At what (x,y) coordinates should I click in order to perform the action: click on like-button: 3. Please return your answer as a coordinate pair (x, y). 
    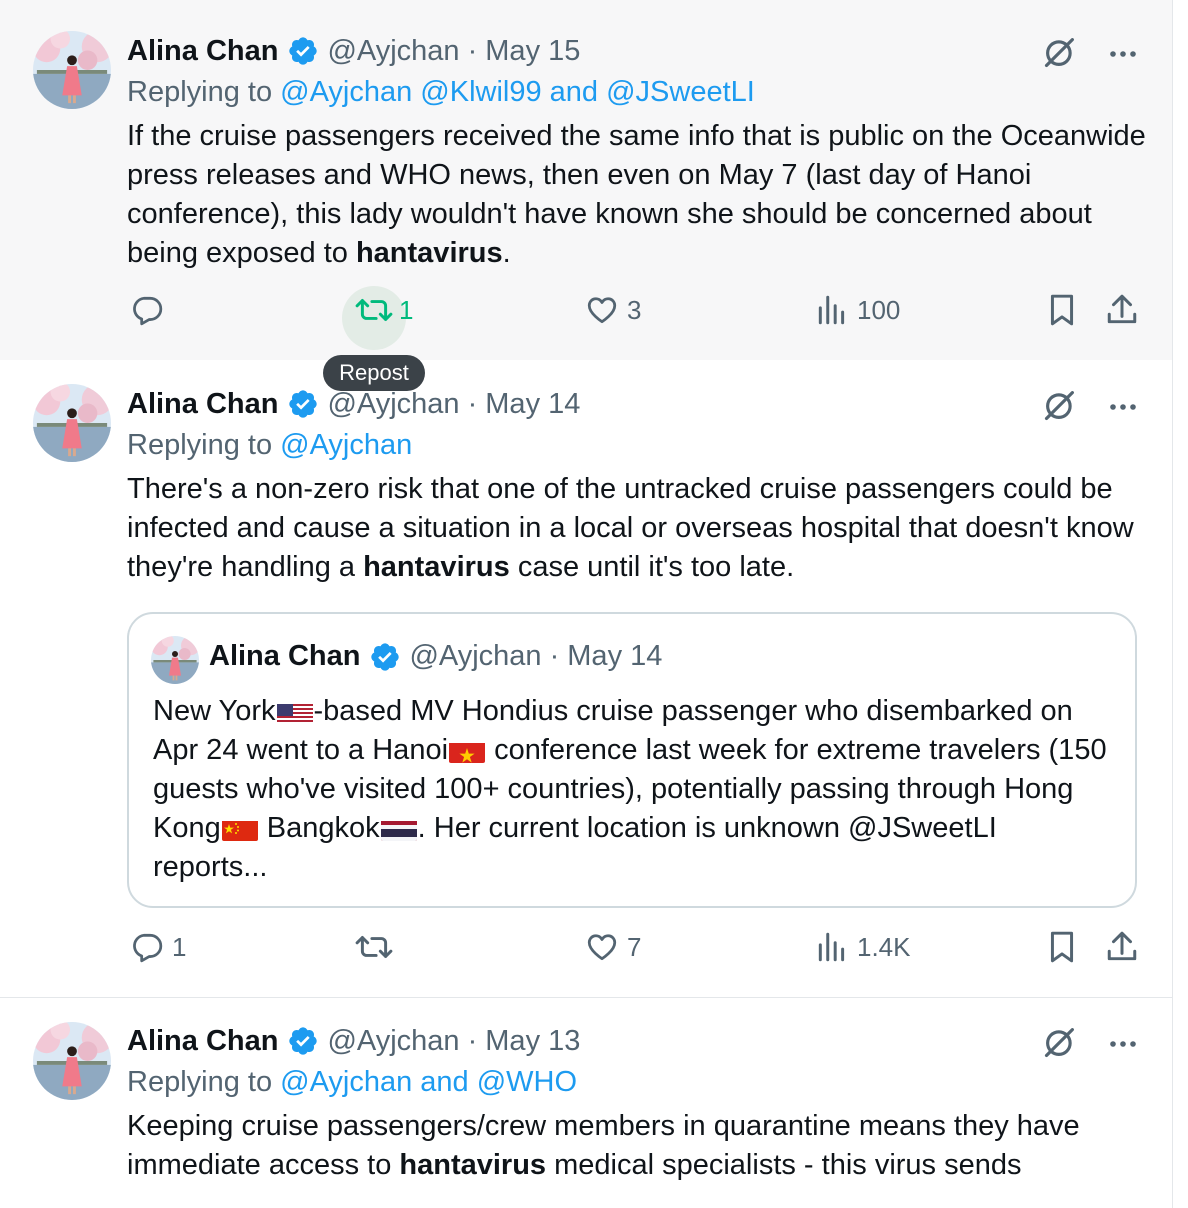
    Looking at the image, I should click on (613, 310).